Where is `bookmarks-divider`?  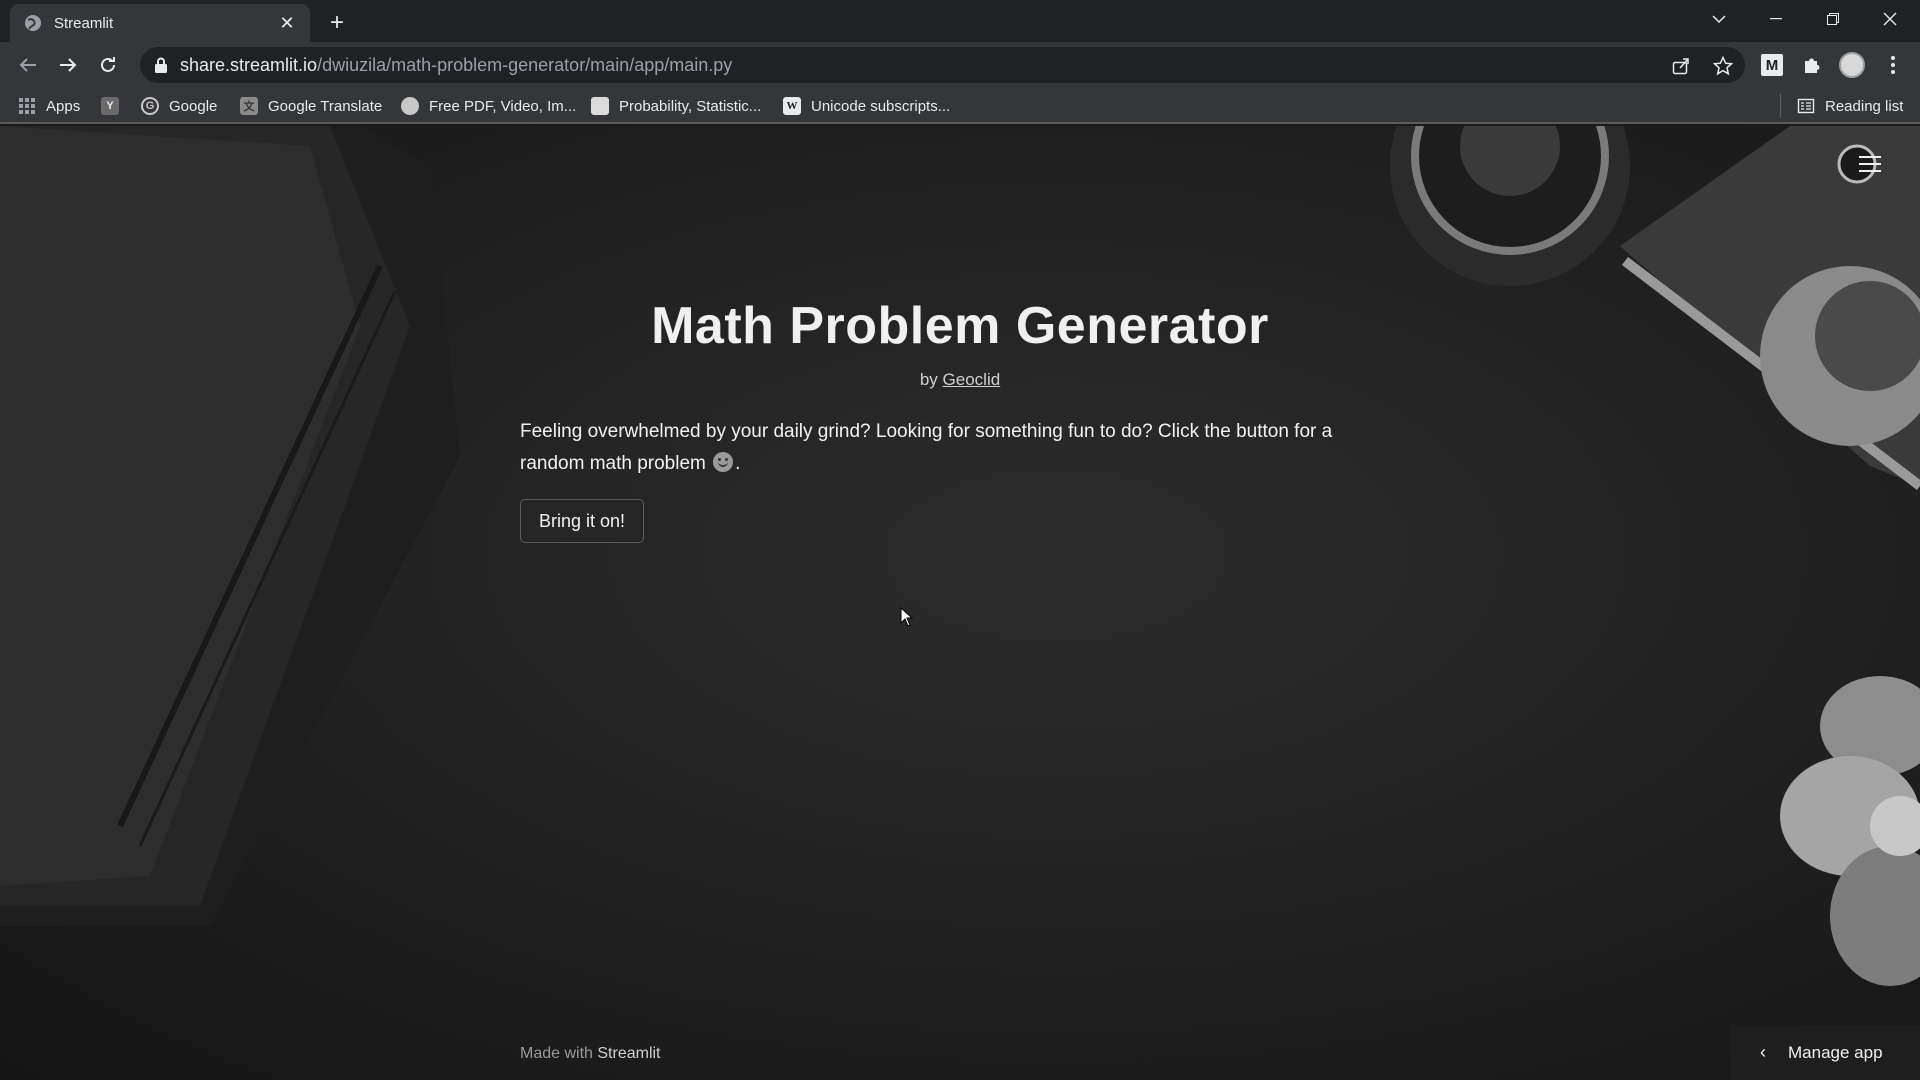 bookmarks-divider is located at coordinates (1780, 106).